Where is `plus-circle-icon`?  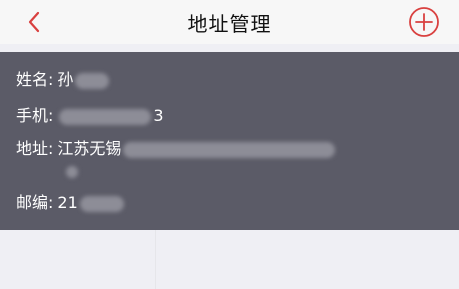 plus-circle-icon is located at coordinates (424, 22).